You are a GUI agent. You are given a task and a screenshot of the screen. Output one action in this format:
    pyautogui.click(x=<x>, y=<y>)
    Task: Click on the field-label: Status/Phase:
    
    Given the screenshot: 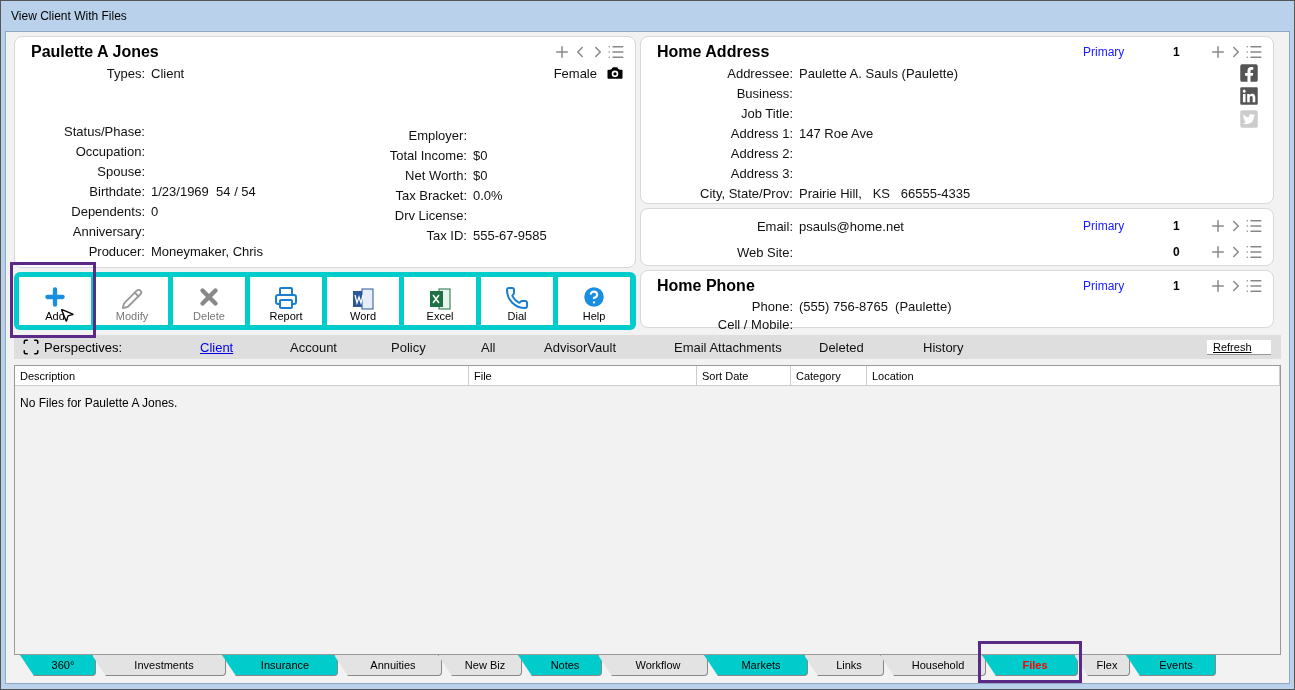 What is the action you would take?
    pyautogui.click(x=104, y=131)
    